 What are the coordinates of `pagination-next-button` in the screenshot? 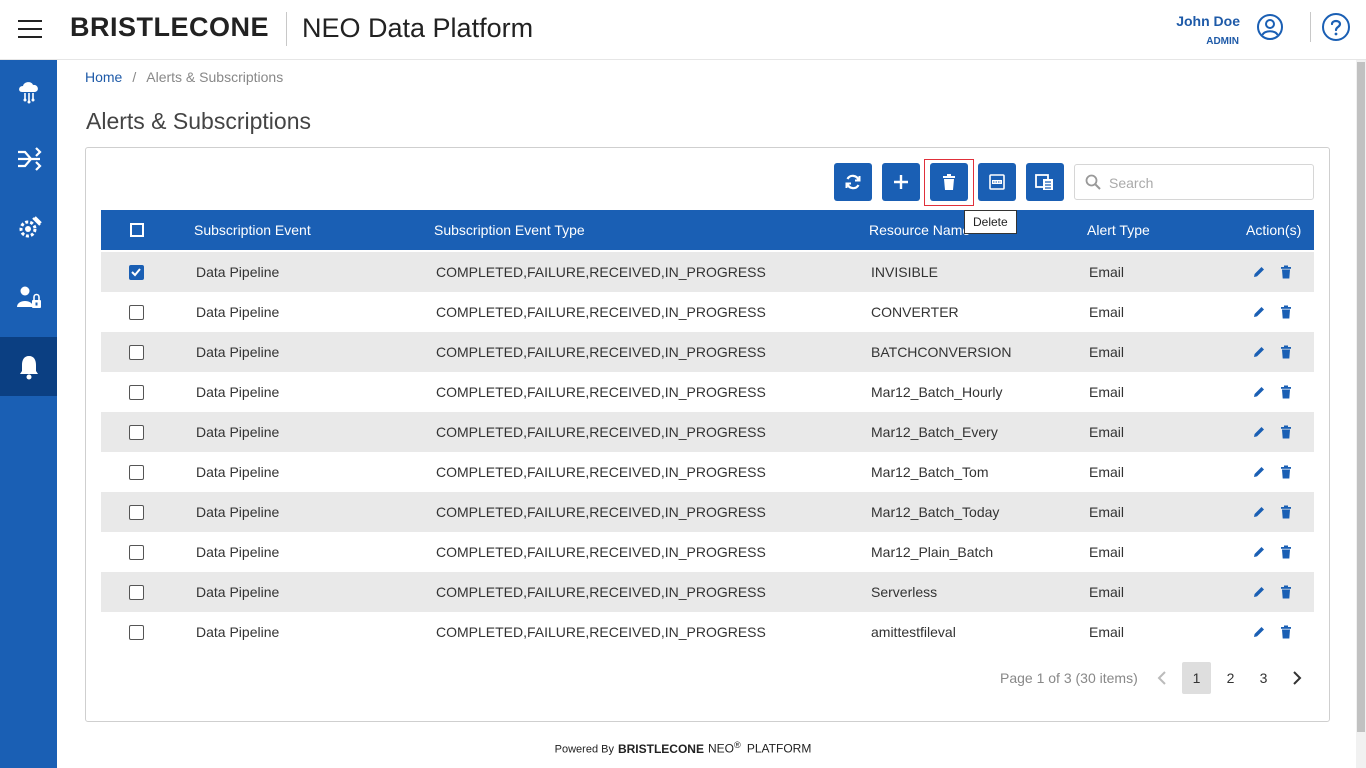 It's located at (1296, 678).